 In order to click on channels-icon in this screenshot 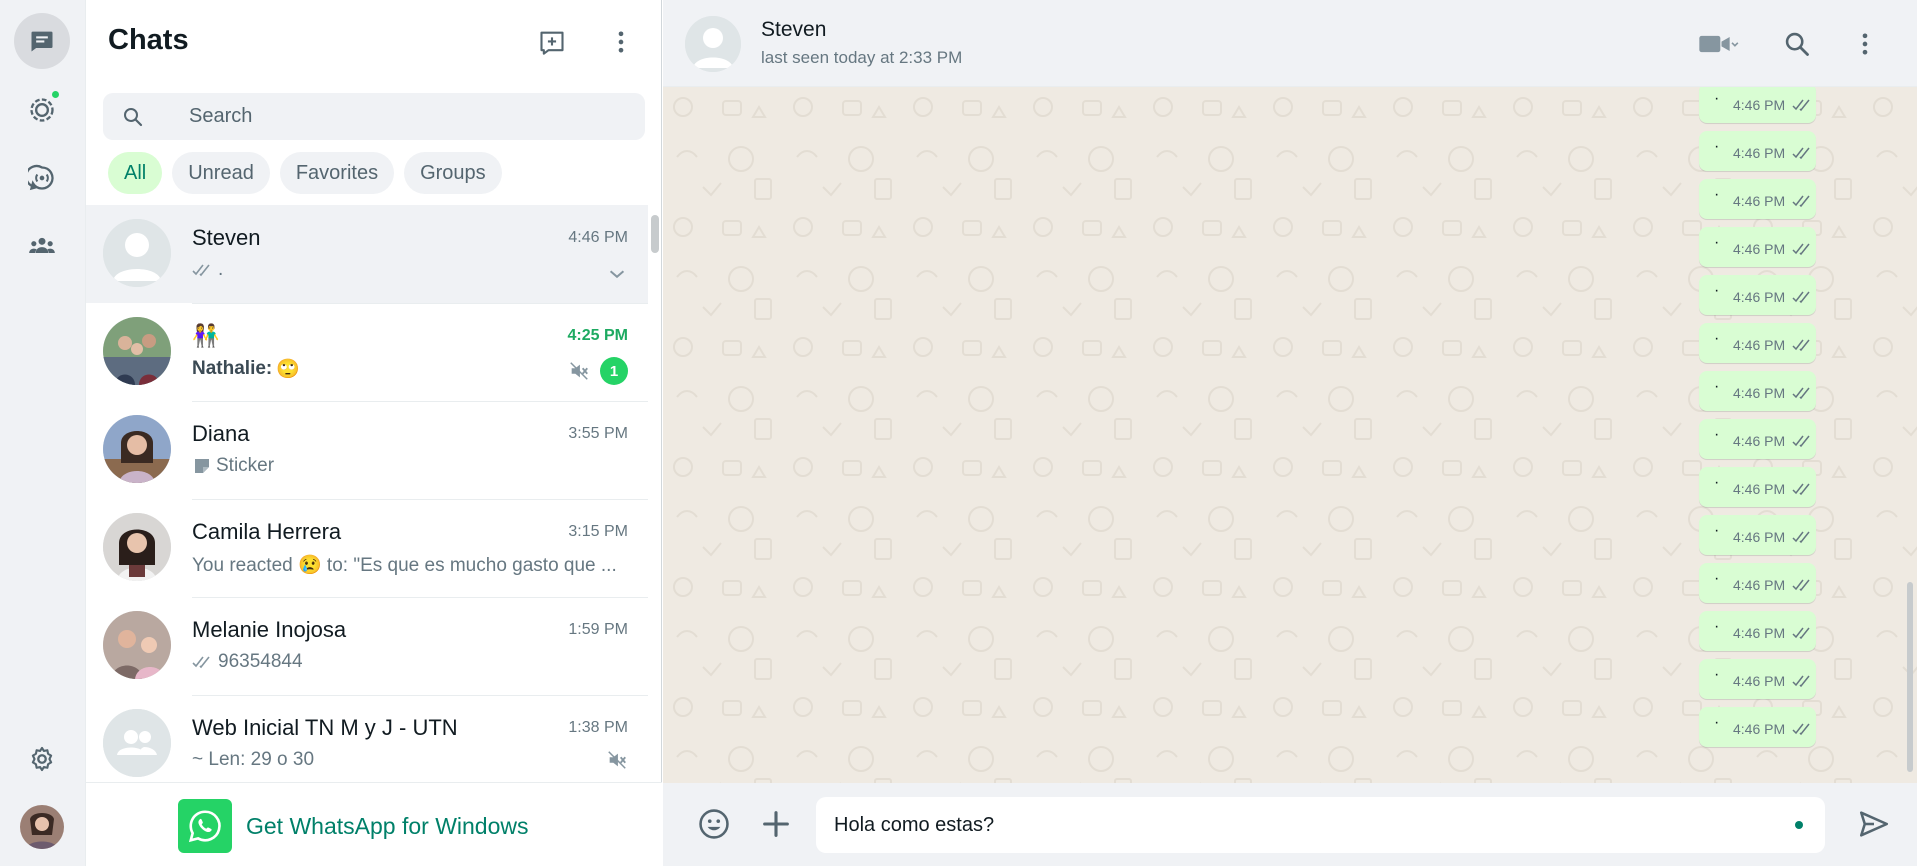, I will do `click(41, 177)`.